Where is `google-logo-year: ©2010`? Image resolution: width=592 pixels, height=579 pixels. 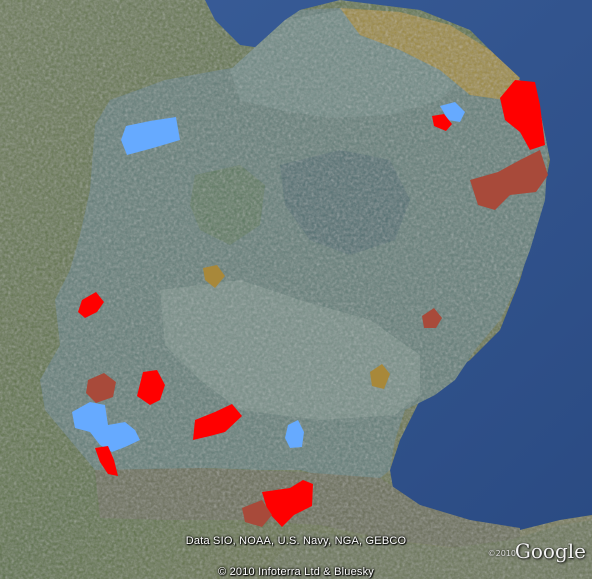 google-logo-year: ©2010 is located at coordinates (501, 553).